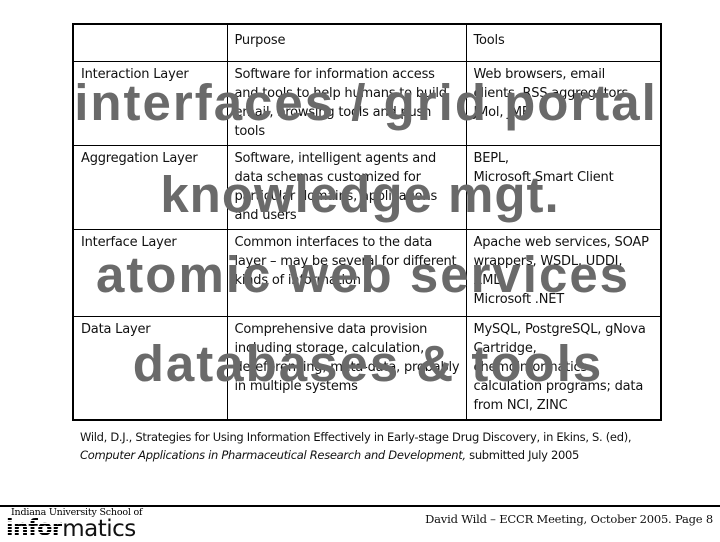 This screenshot has width=720, height=542. What do you see at coordinates (150, 187) in the screenshot?
I see `layer-name-cell: Aggregation Layer` at bounding box center [150, 187].